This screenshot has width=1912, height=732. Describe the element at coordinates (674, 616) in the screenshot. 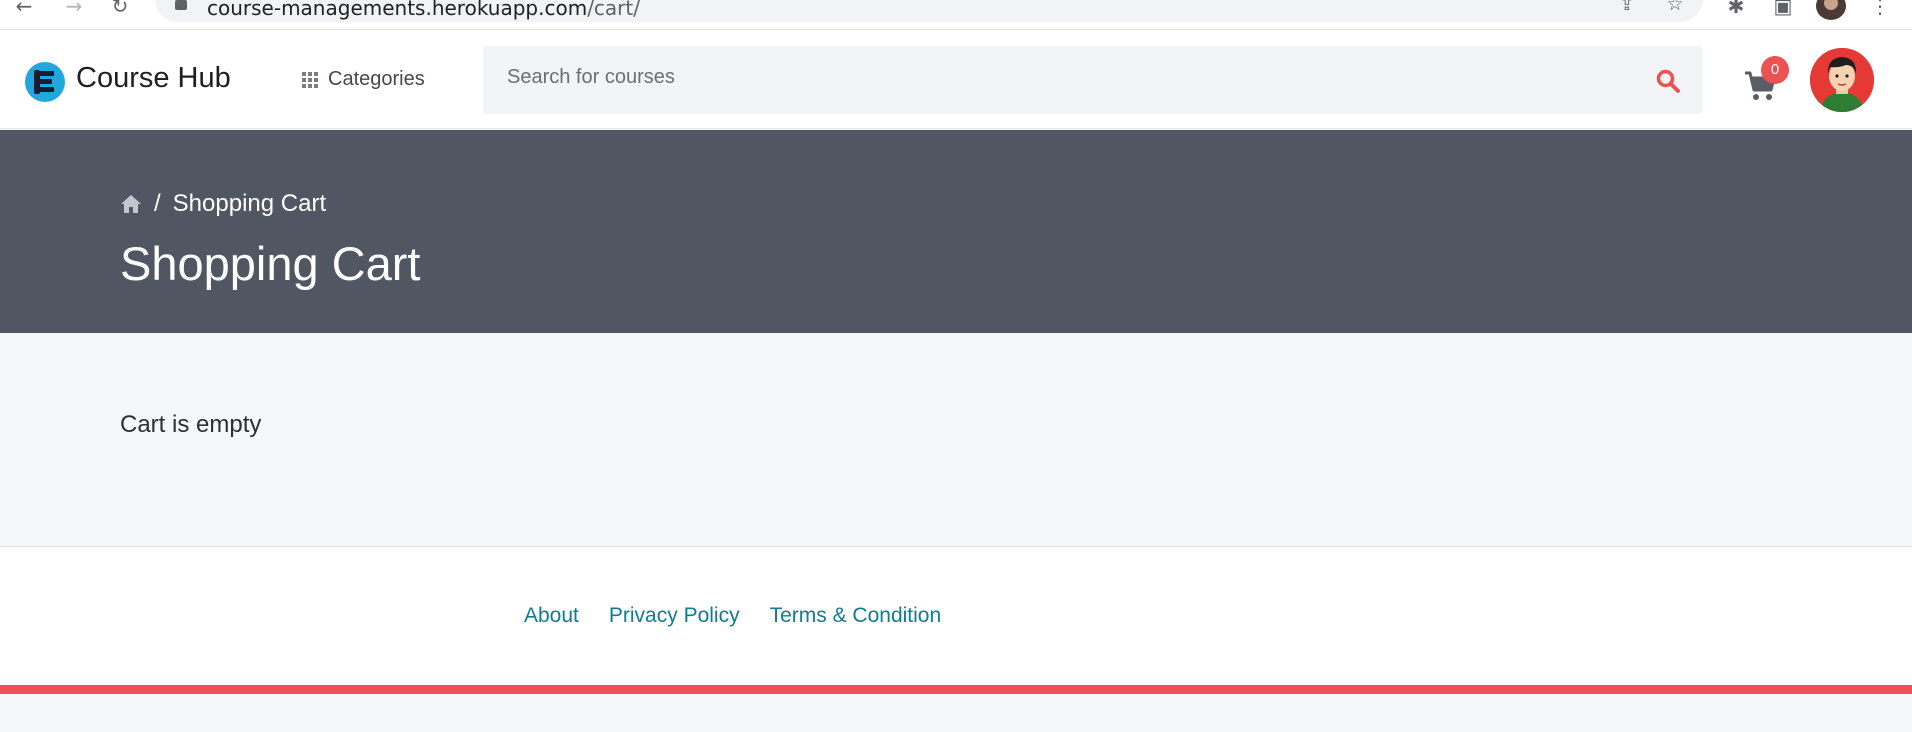

I see `footer-link-privacy-policy: Privacy Policy` at that location.